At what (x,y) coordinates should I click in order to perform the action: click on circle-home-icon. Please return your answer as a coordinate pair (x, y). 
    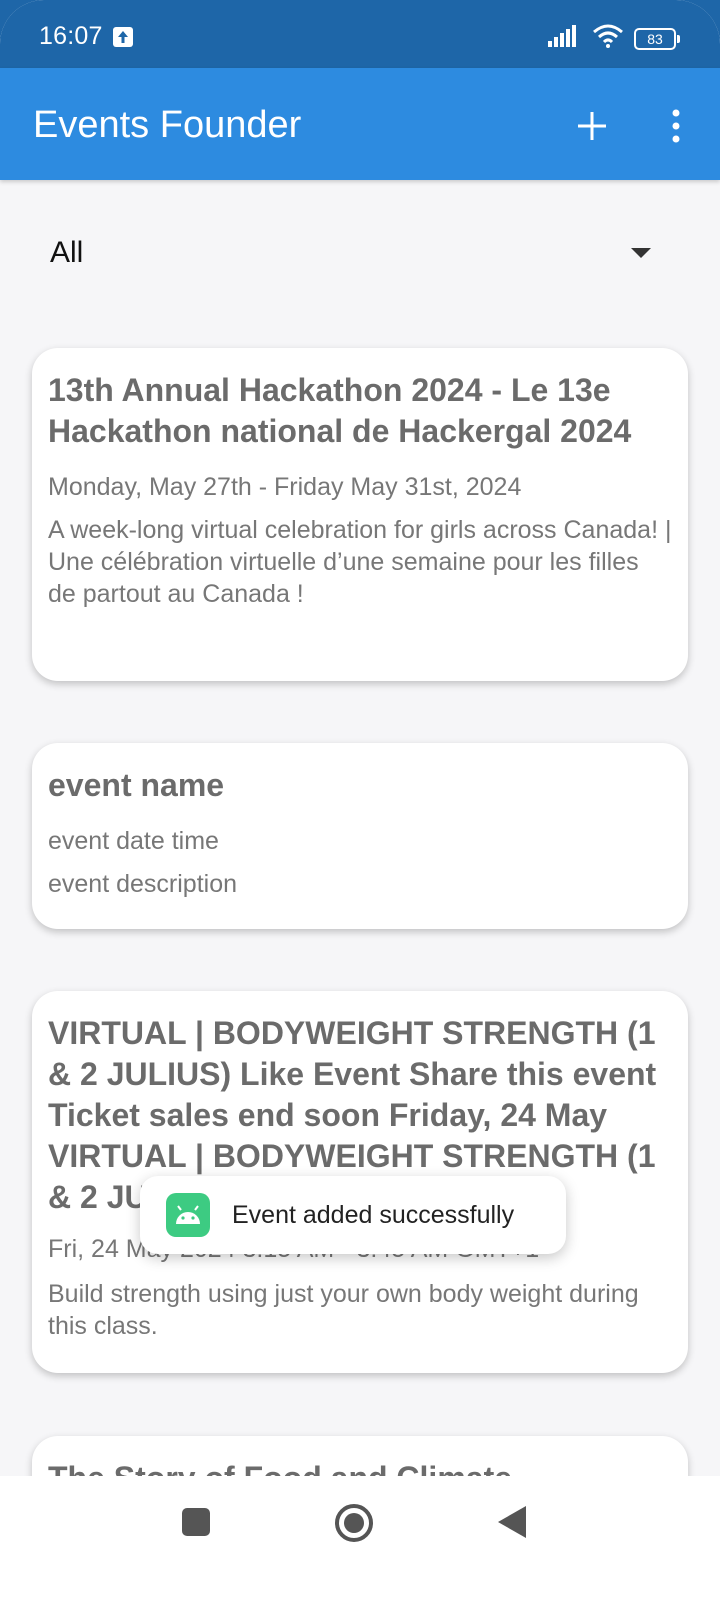
    Looking at the image, I should click on (354, 1523).